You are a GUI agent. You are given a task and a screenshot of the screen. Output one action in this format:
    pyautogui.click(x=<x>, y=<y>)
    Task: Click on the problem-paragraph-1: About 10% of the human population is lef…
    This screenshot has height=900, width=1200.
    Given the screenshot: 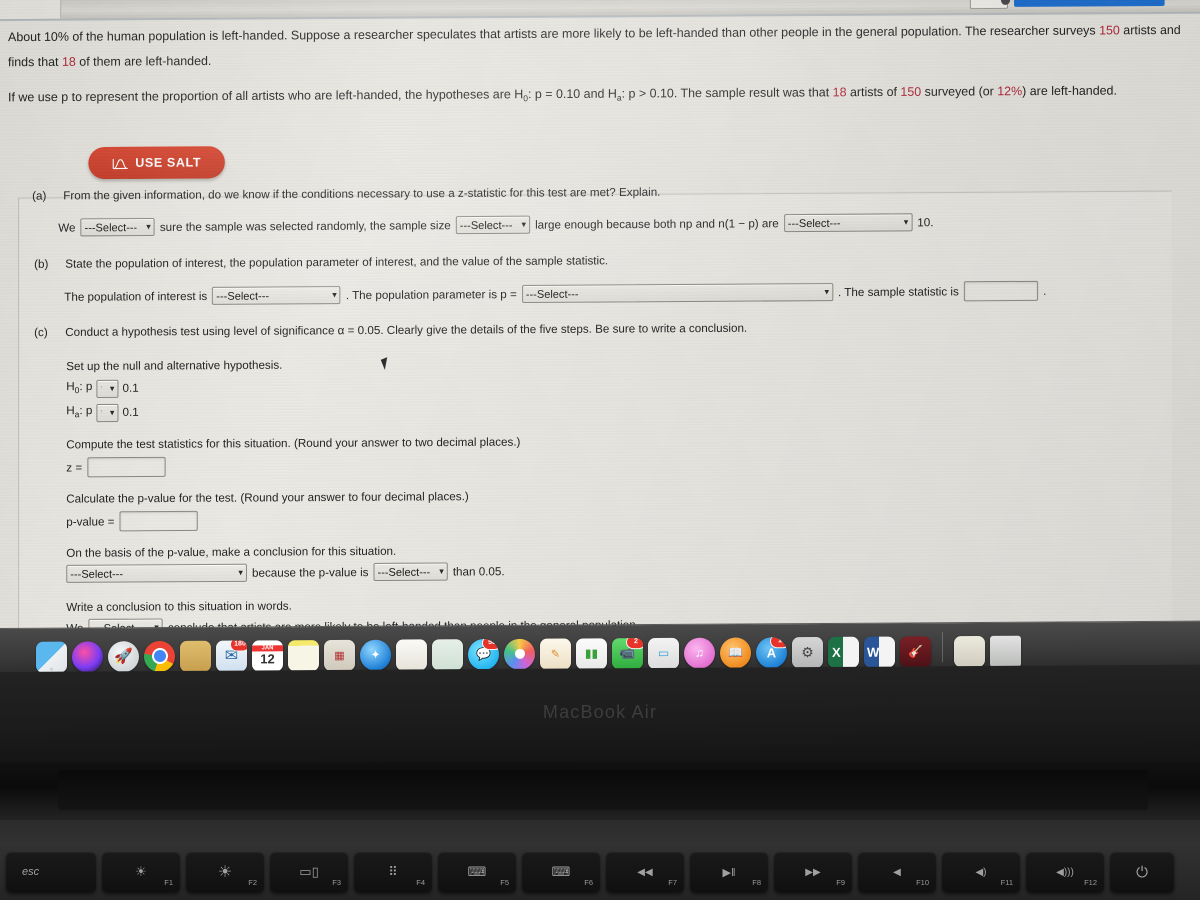 What is the action you would take?
    pyautogui.click(x=598, y=46)
    